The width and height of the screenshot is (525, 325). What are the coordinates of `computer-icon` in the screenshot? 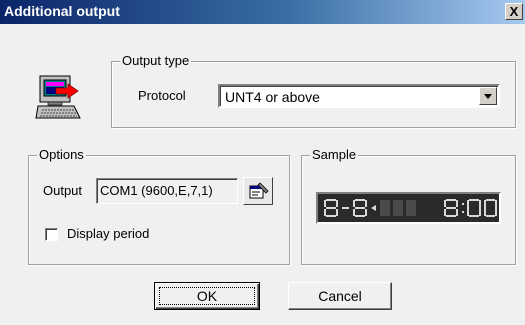 It's located at (58, 97).